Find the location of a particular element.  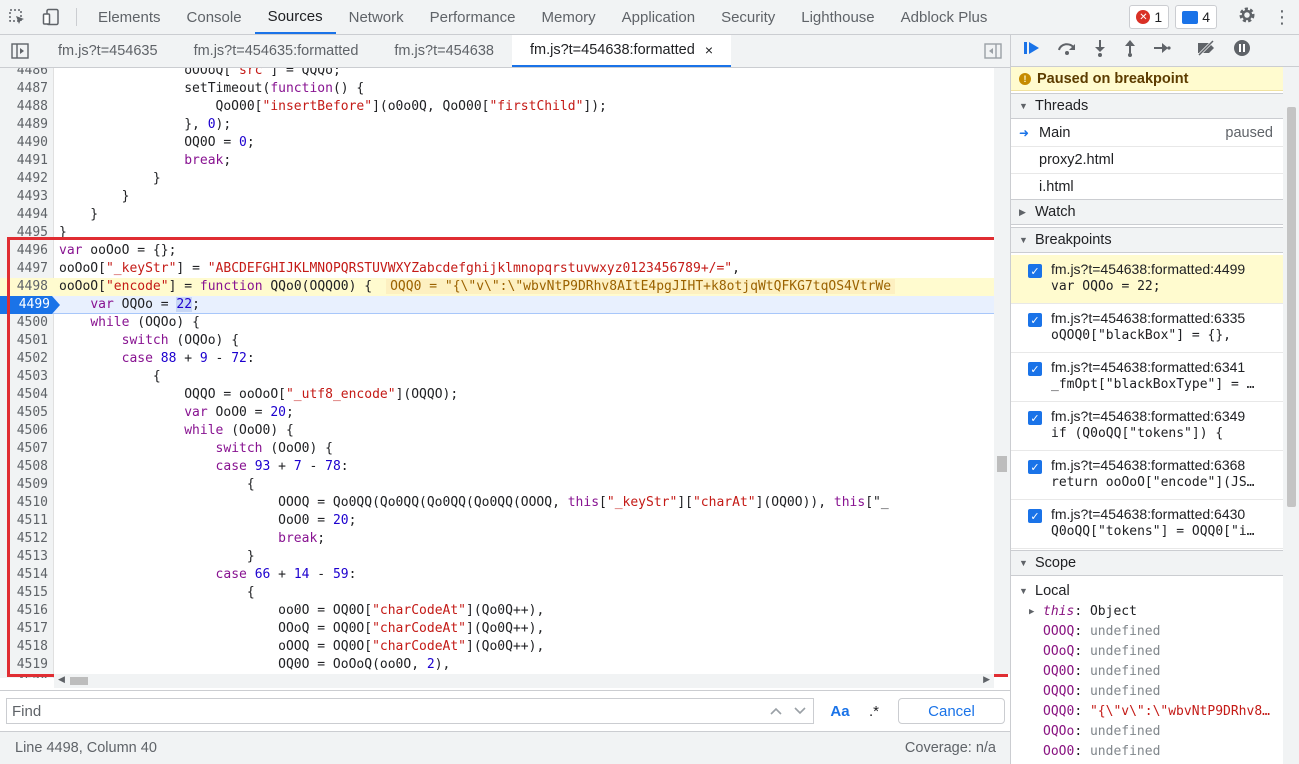

error-counter: ✕ 1 is located at coordinates (1149, 17).